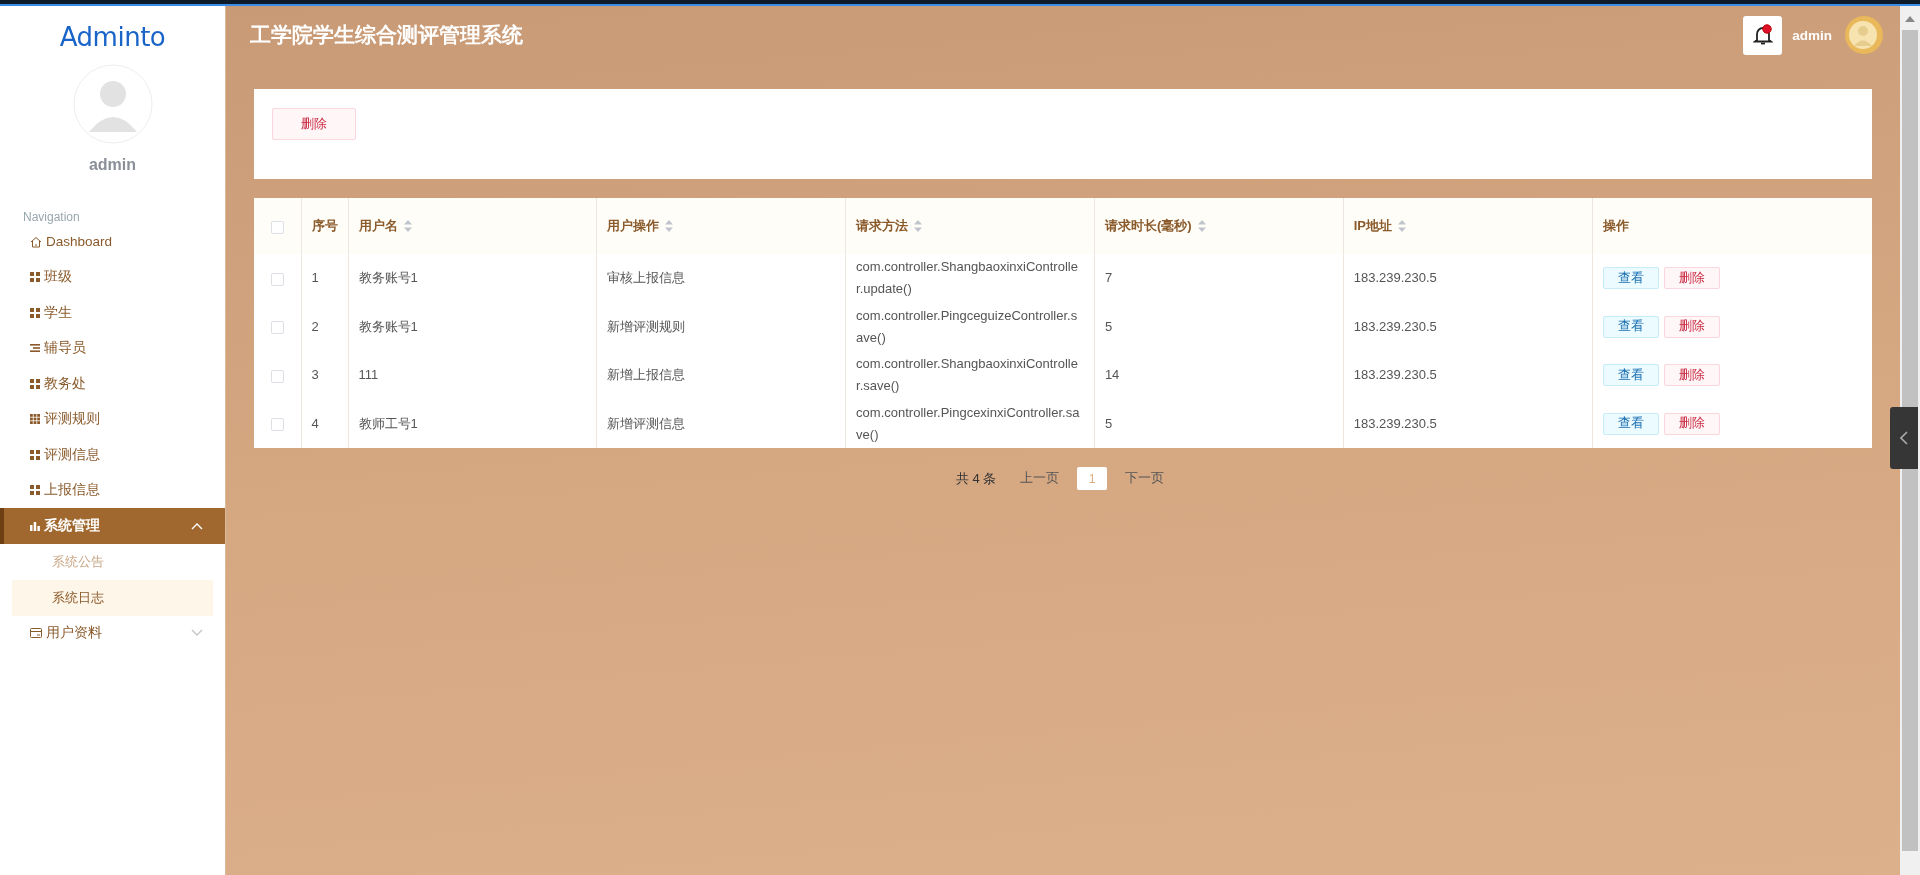 The height and width of the screenshot is (875, 1920). Describe the element at coordinates (378, 226) in the screenshot. I see `column-header: 用户名` at that location.